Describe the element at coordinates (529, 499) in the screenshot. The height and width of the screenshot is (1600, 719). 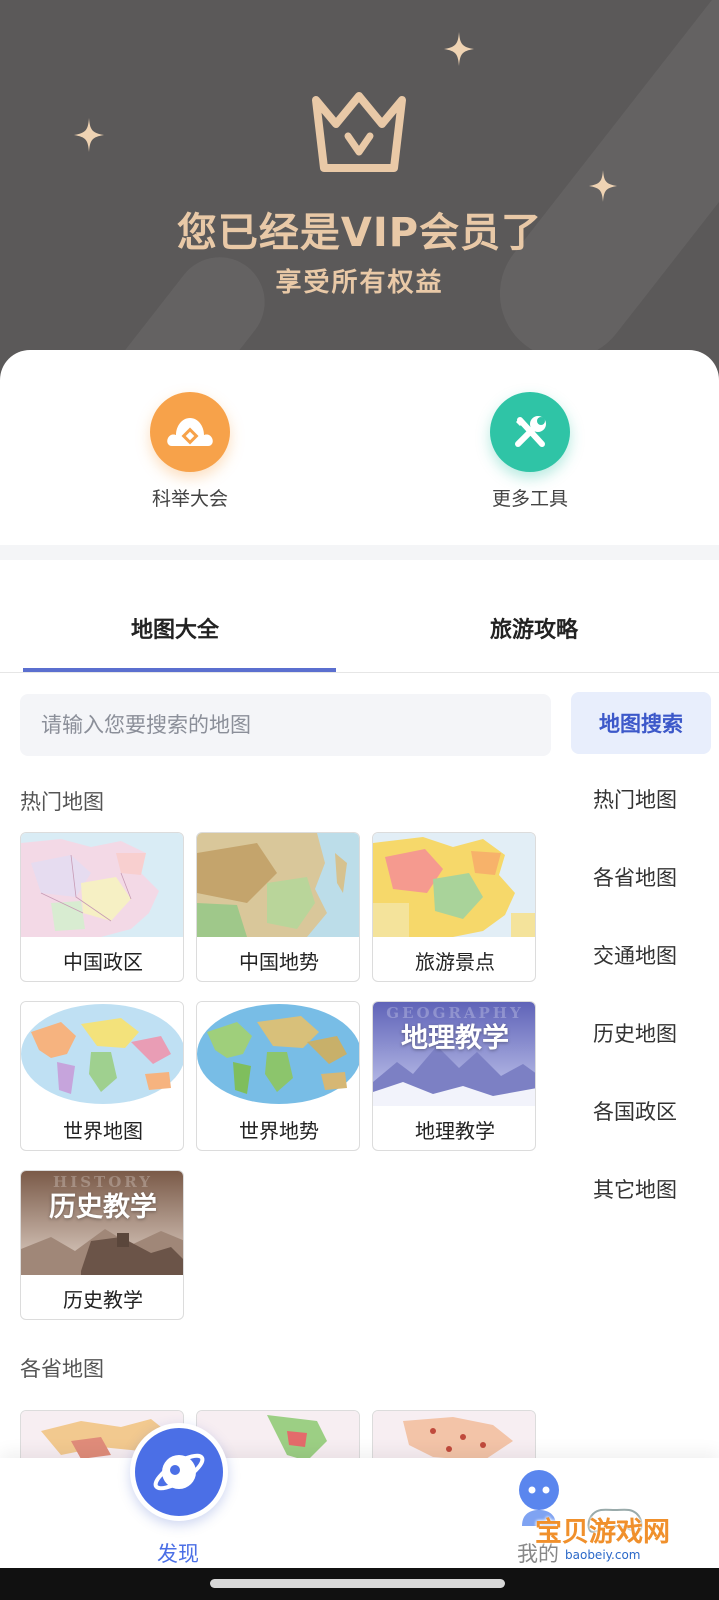
I see `more-tools-label: 更多工具` at that location.